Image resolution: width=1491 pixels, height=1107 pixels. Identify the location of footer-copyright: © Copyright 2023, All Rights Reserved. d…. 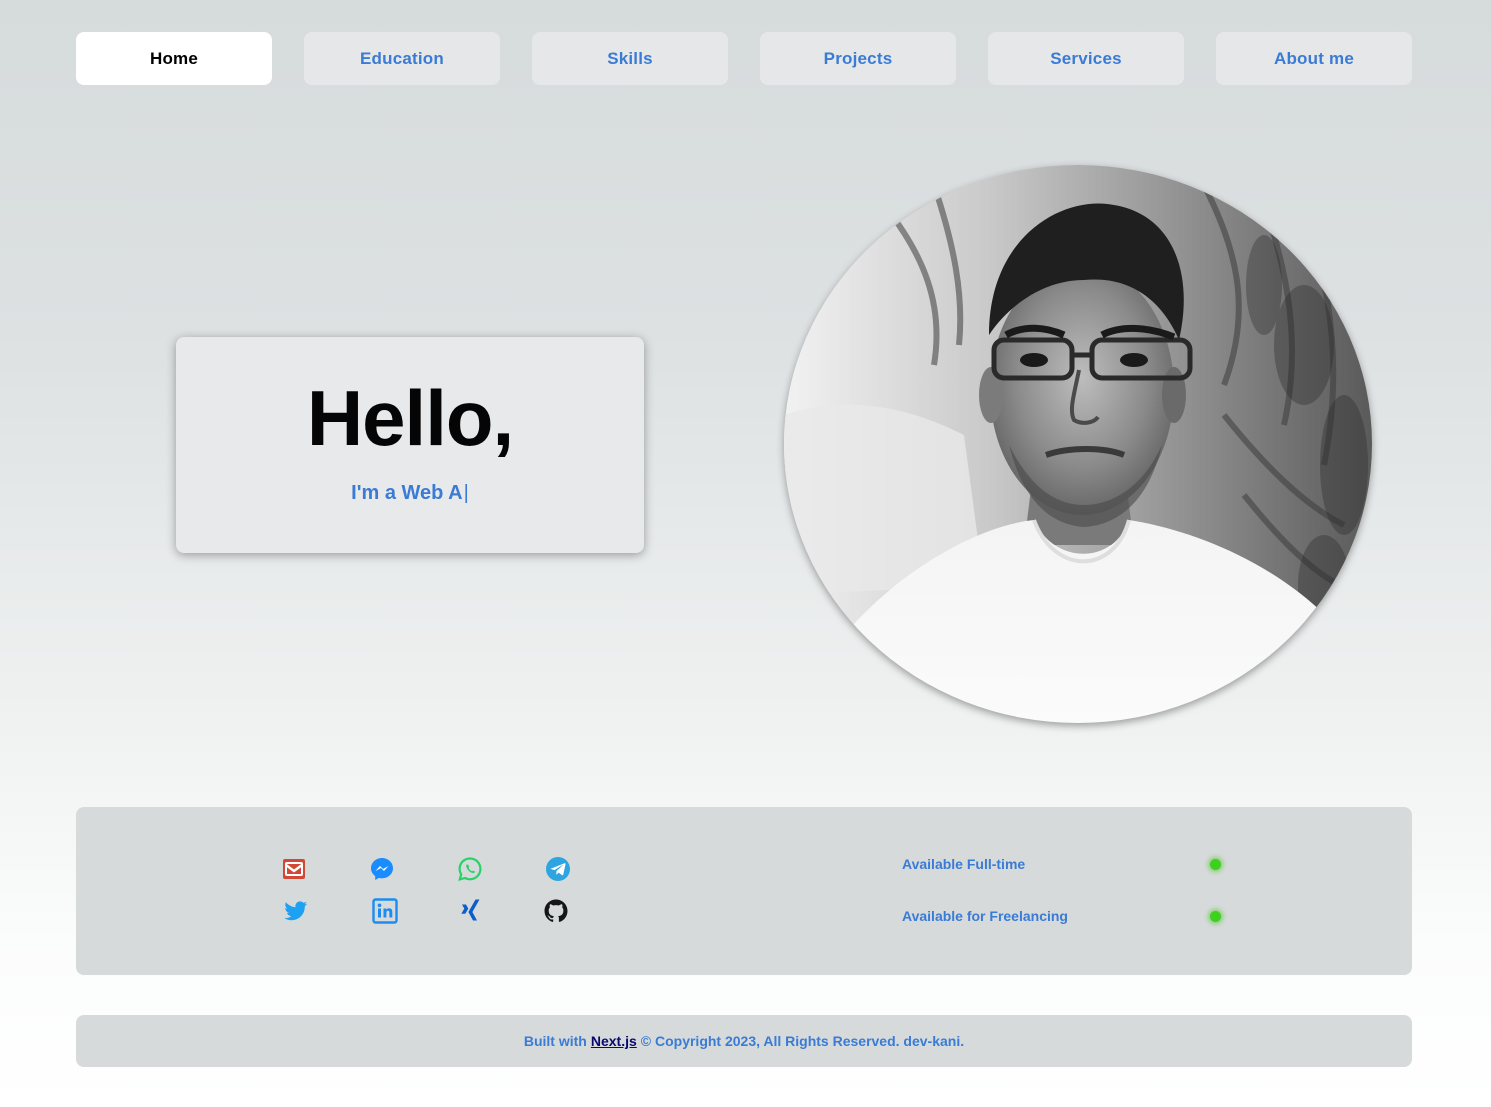
(802, 1041).